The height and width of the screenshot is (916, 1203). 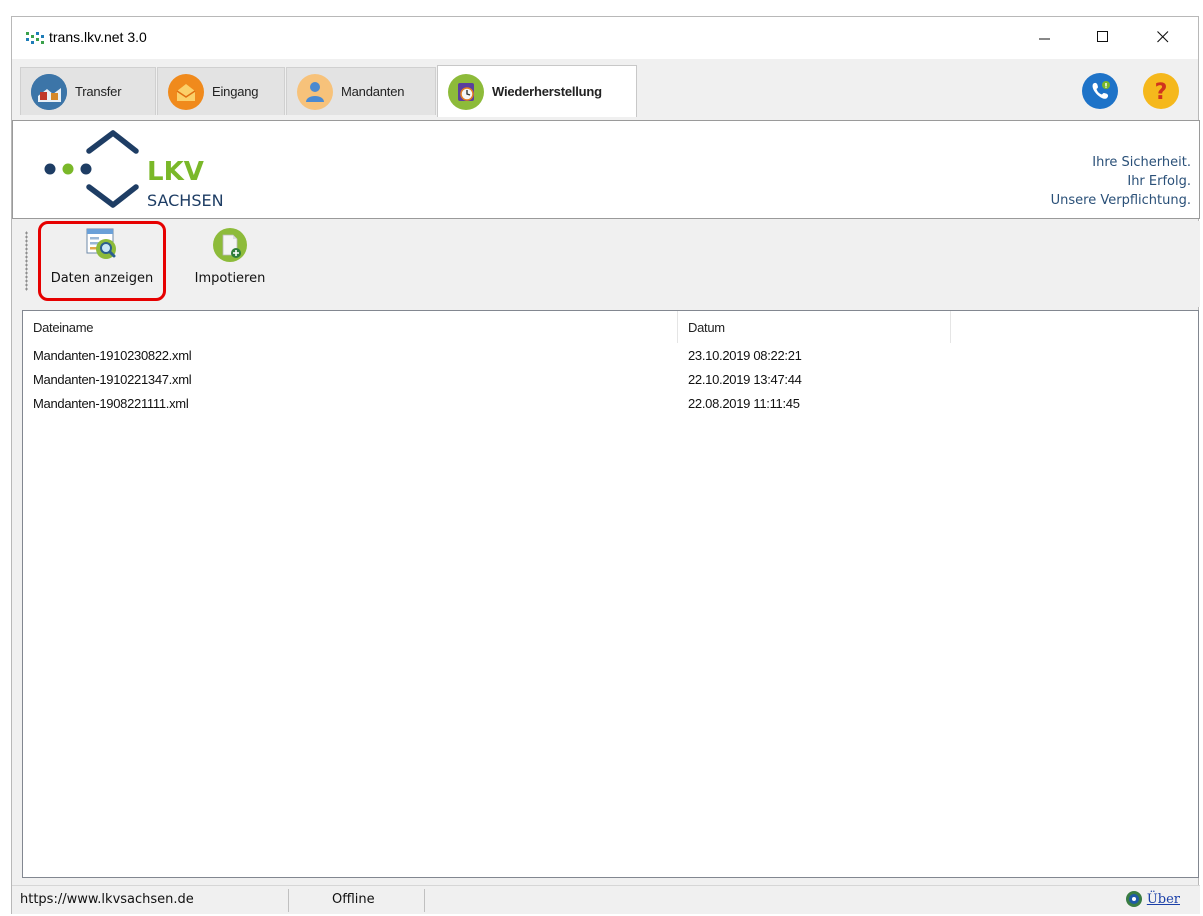 What do you see at coordinates (744, 403) in the screenshot?
I see `file-date: 22.08.2019 11:11:45` at bounding box center [744, 403].